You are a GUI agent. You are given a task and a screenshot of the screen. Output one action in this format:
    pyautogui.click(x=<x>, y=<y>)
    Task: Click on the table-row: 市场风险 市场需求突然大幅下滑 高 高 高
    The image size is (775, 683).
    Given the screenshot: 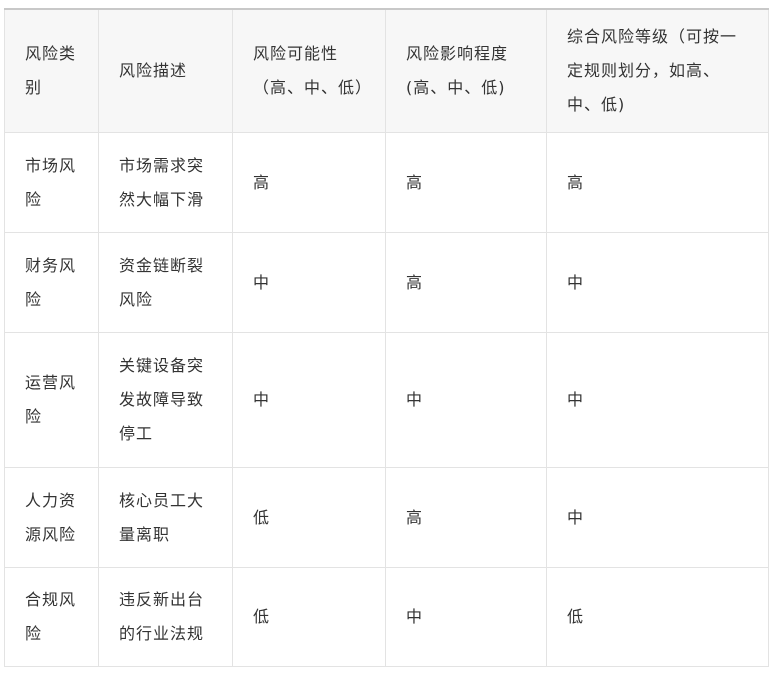 What is the action you would take?
    pyautogui.click(x=386, y=182)
    